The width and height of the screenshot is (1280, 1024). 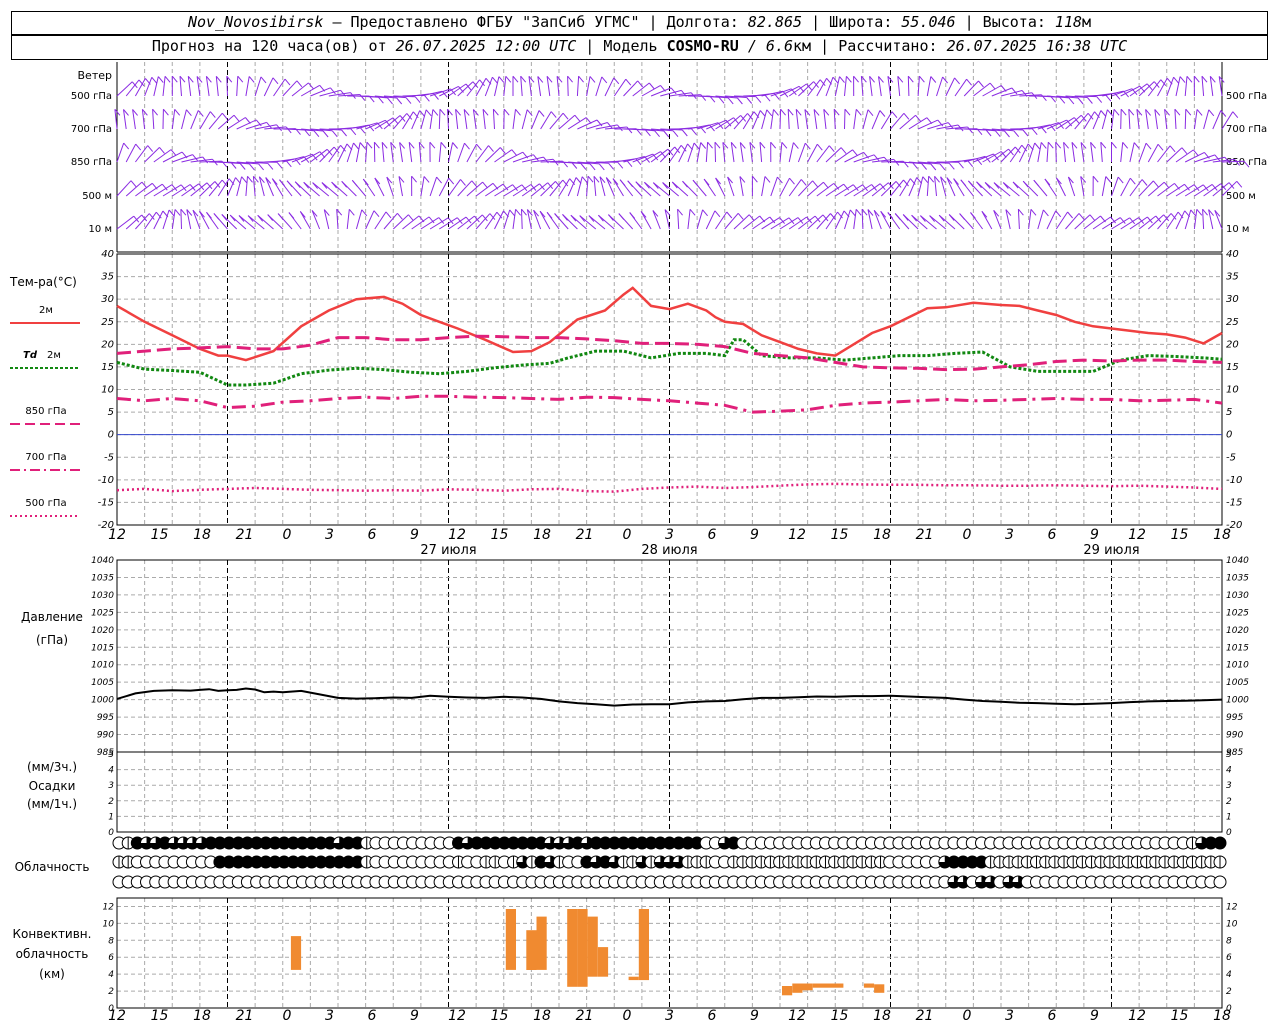 I want to click on y-tick-label-left: 1020, so click(x=102, y=631).